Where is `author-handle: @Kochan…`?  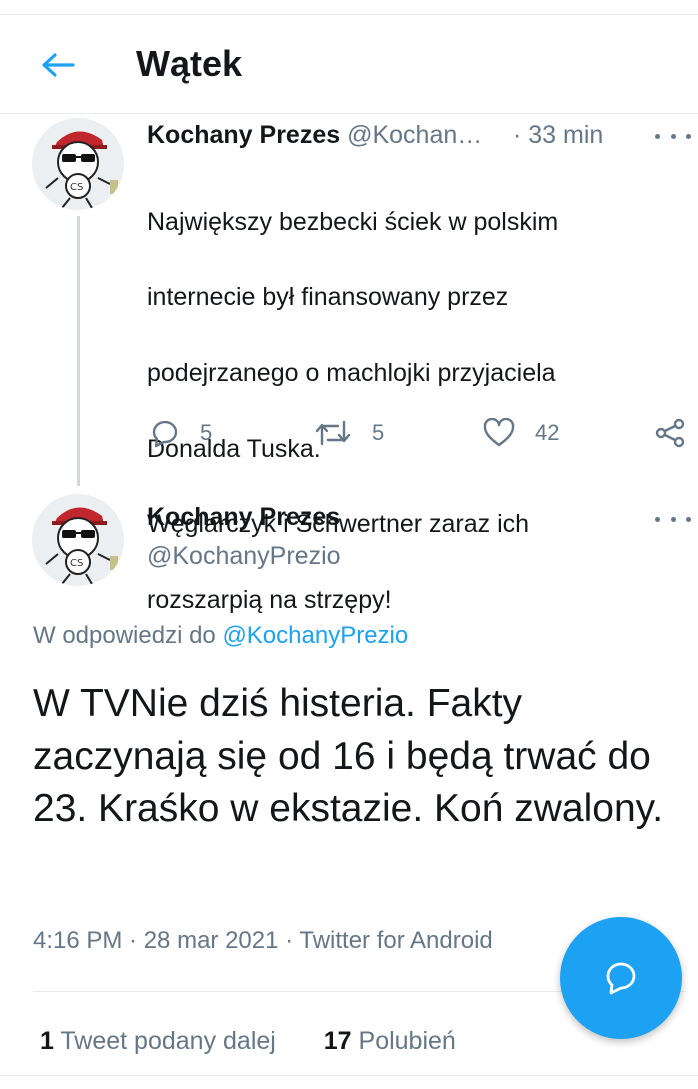 author-handle: @Kochan… is located at coordinates (415, 135).